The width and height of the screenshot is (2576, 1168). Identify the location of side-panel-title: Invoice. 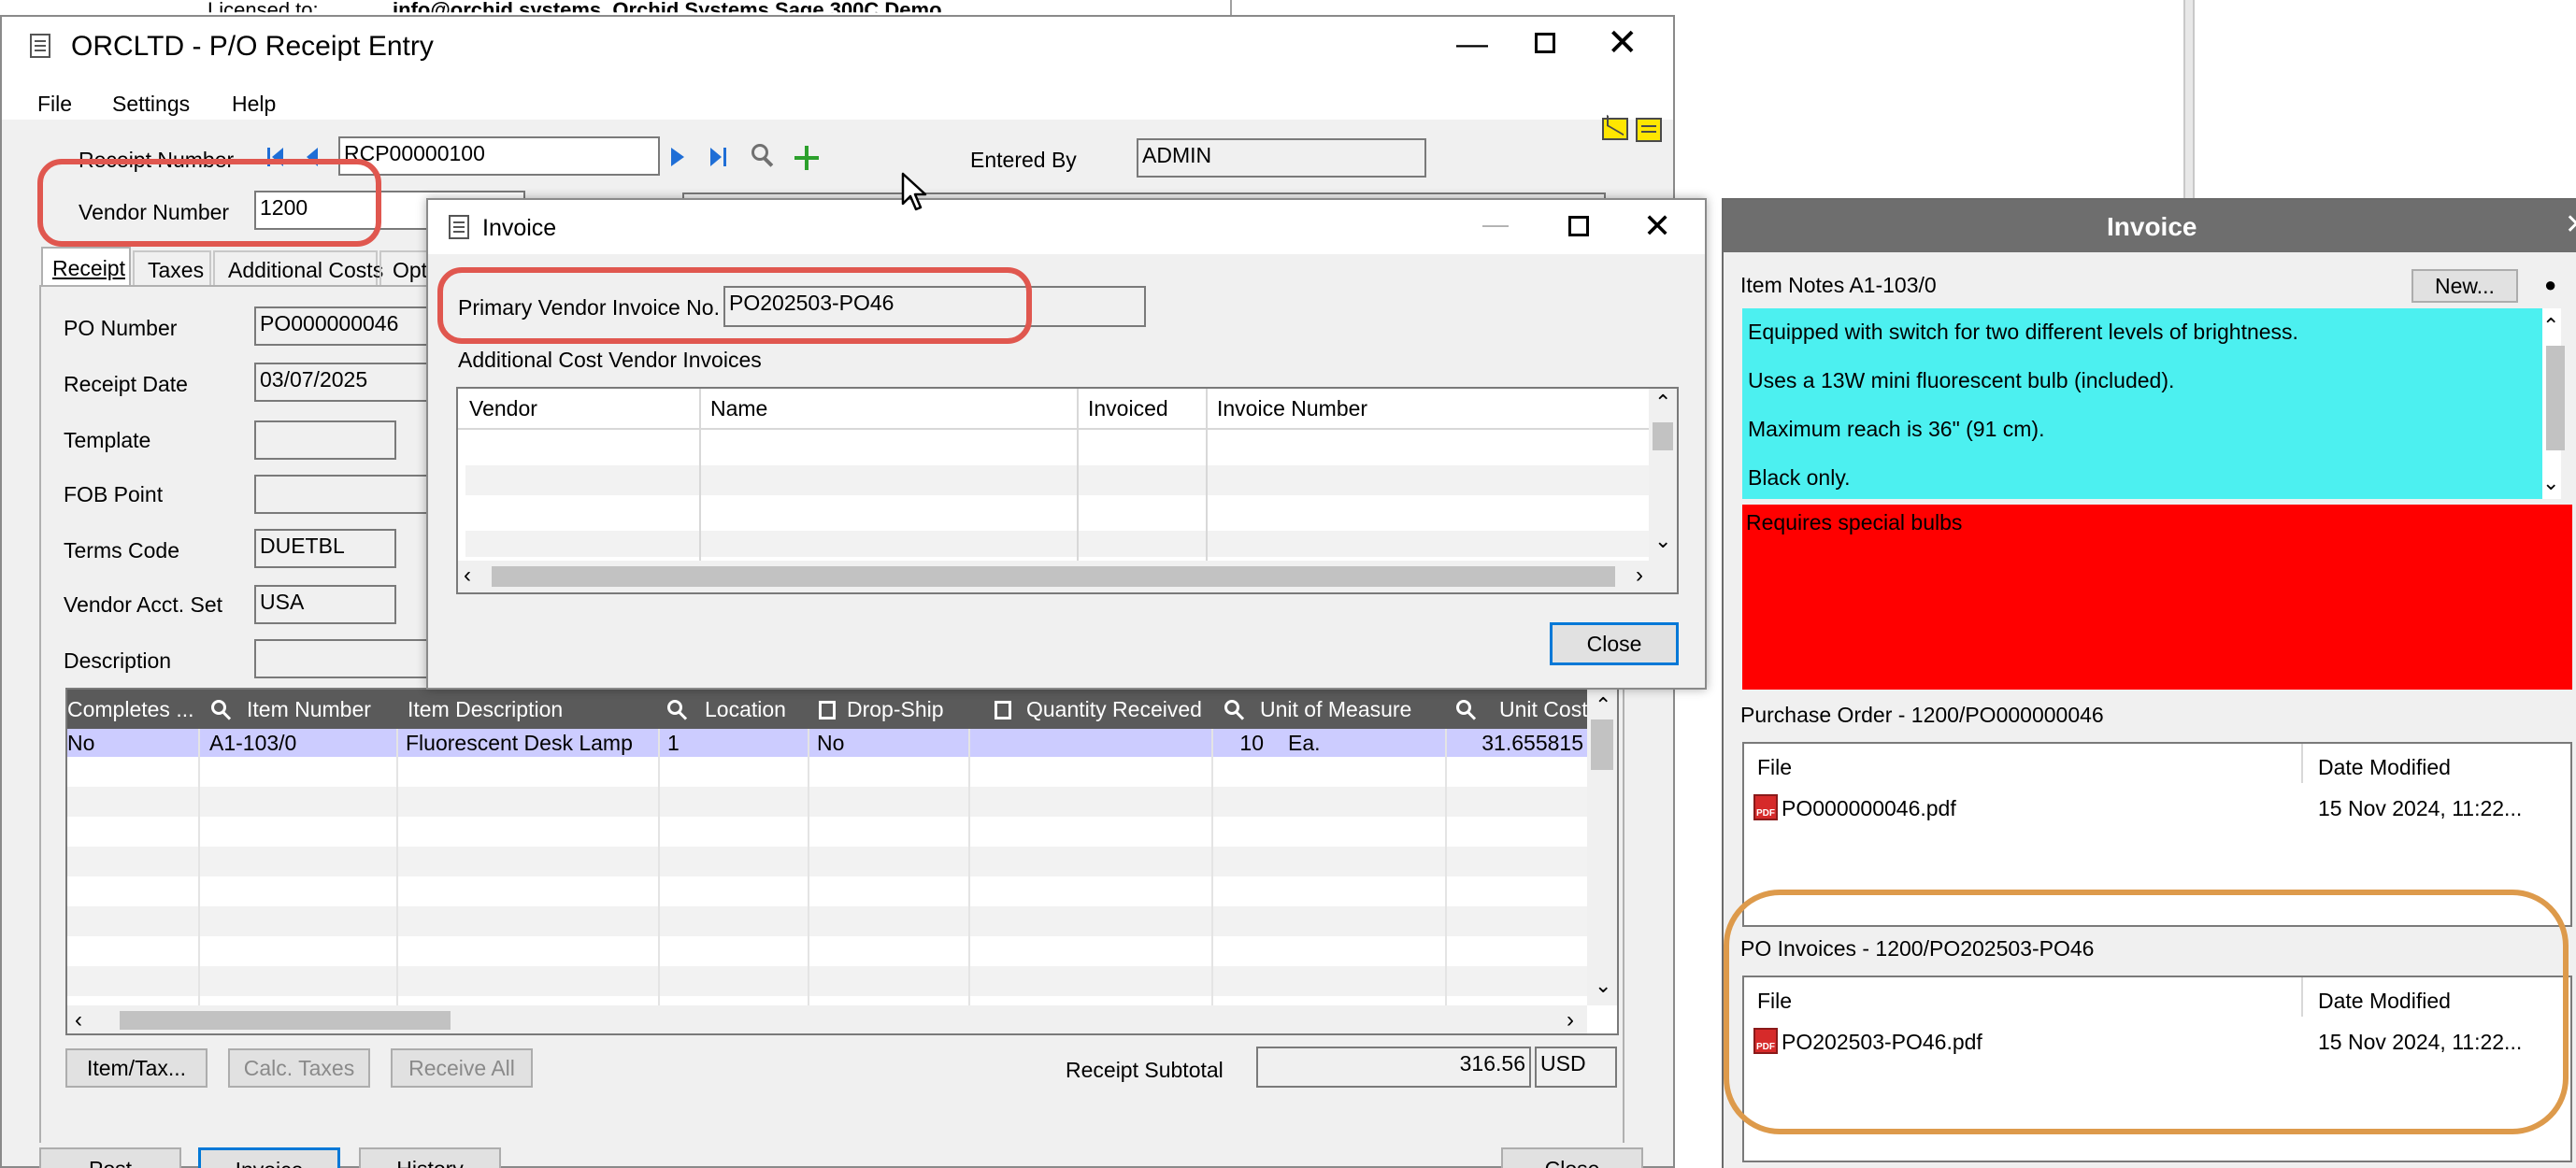
(2152, 226).